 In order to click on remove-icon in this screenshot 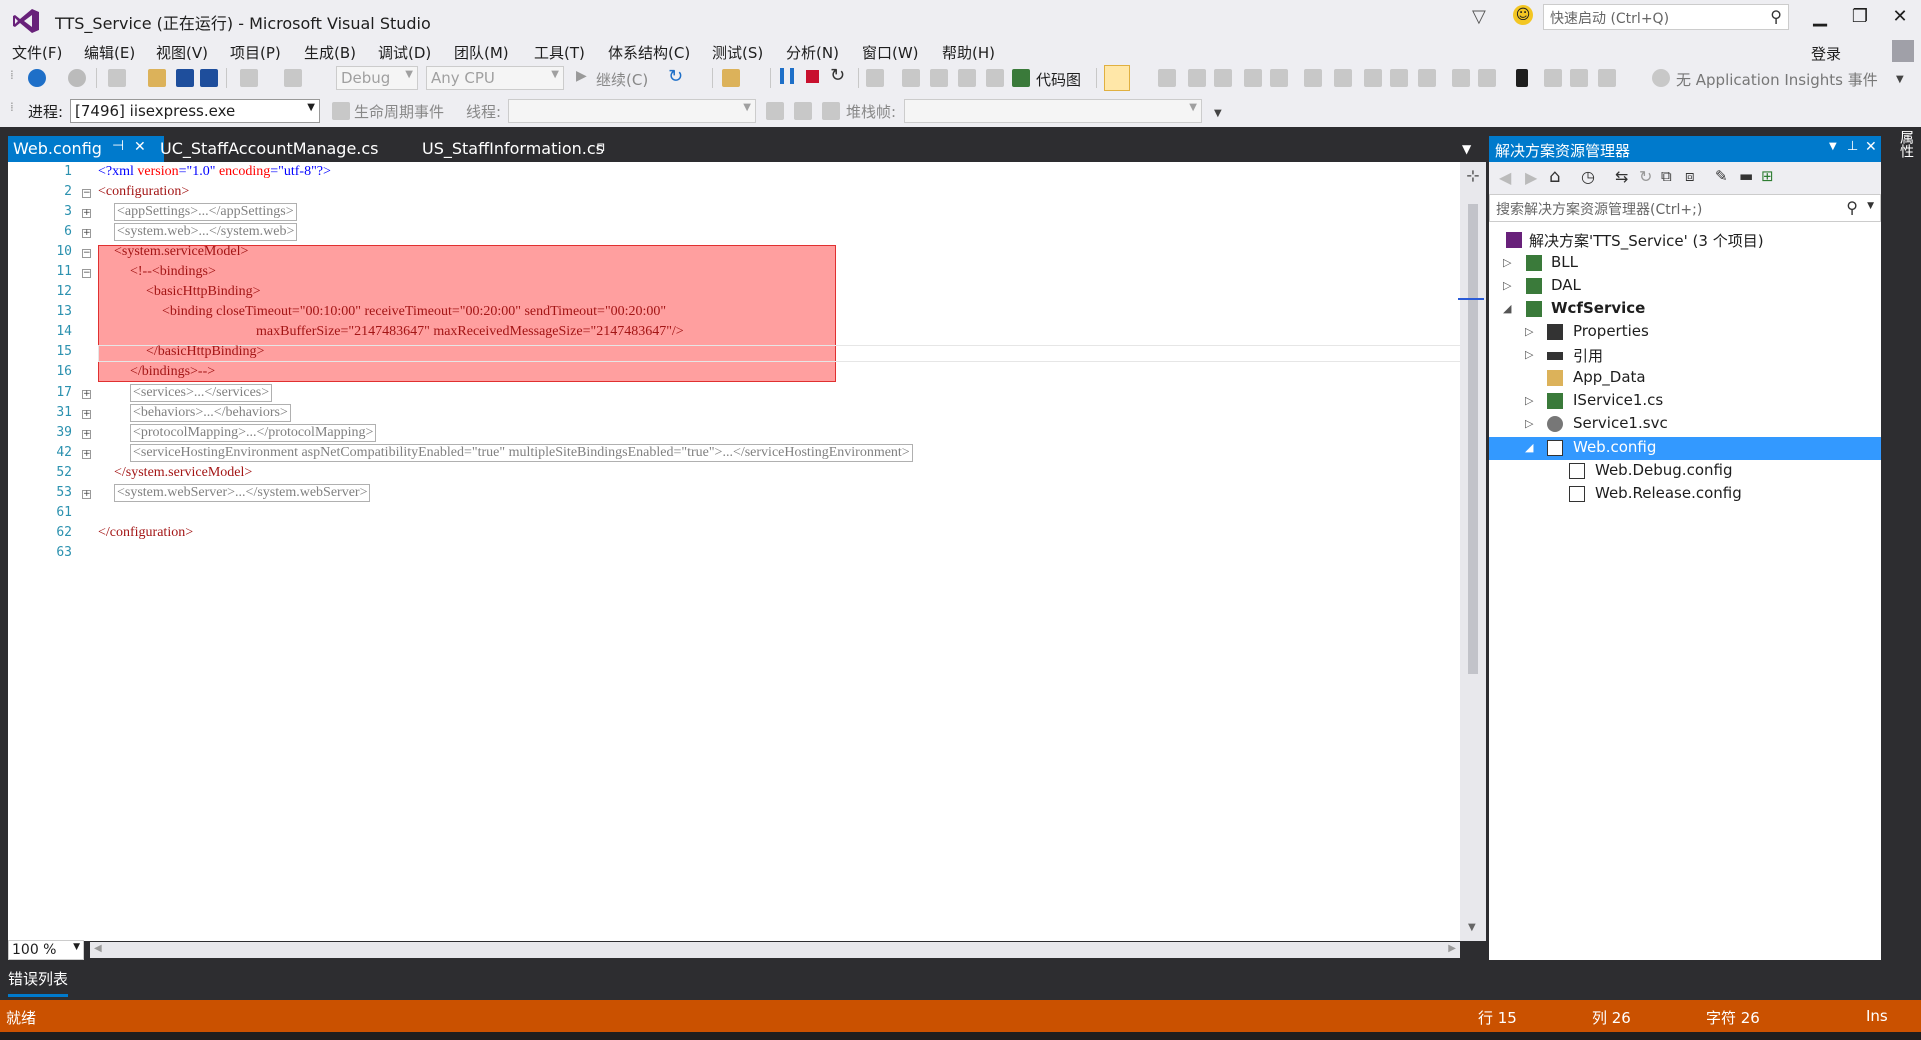, I will do `click(1279, 78)`.